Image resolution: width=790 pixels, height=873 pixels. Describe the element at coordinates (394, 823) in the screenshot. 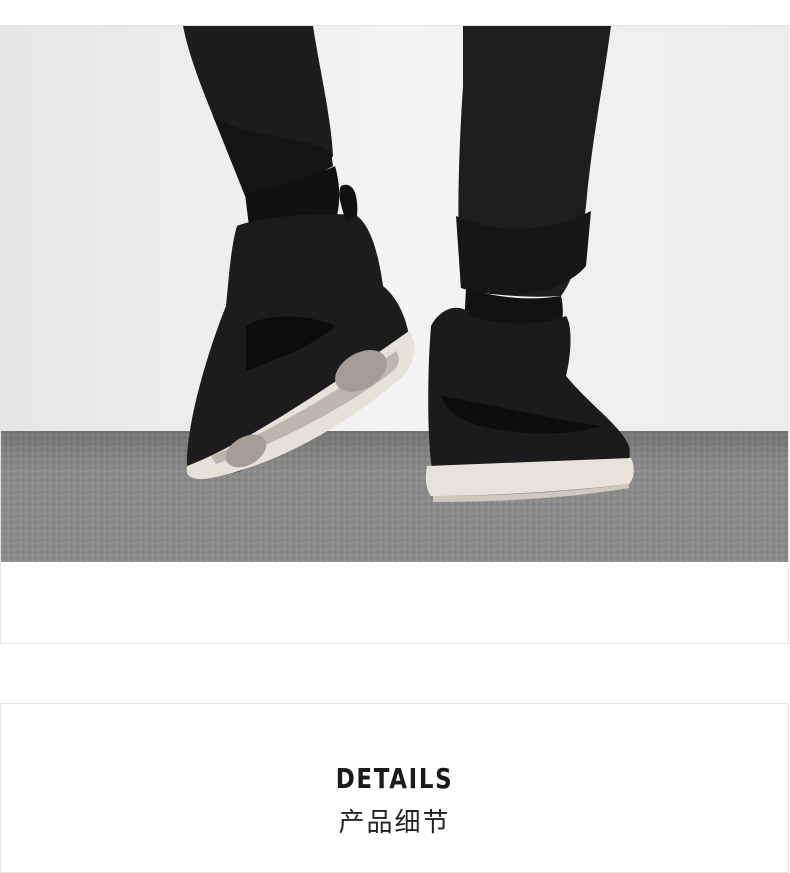

I see `details-subtitle: 产品细节` at that location.